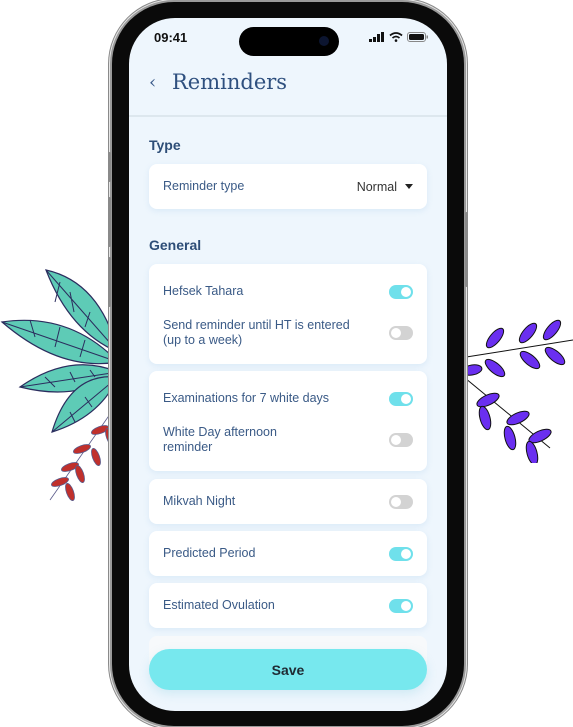  Describe the element at coordinates (171, 37) in the screenshot. I see `status-time: 09:41` at that location.